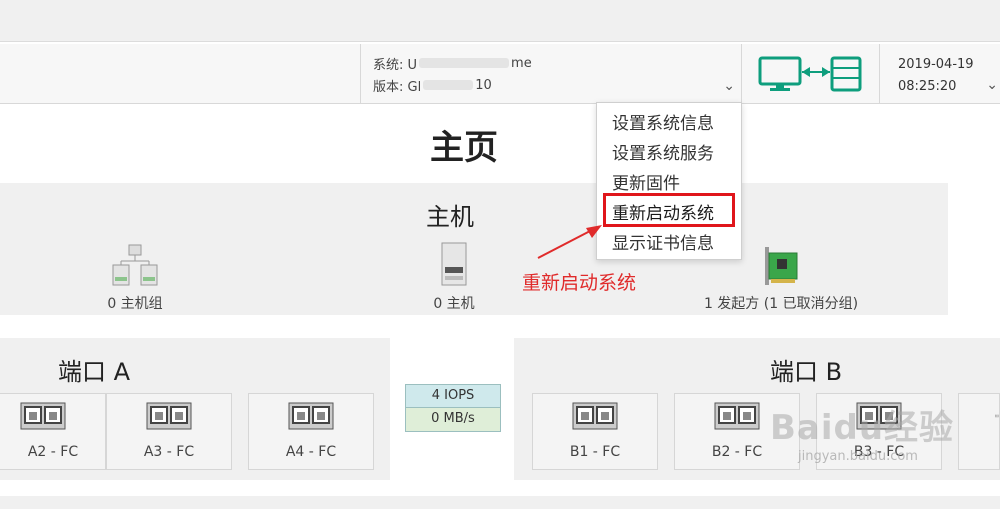  Describe the element at coordinates (311, 452) in the screenshot. I see `port-label: A4 - FC` at that location.